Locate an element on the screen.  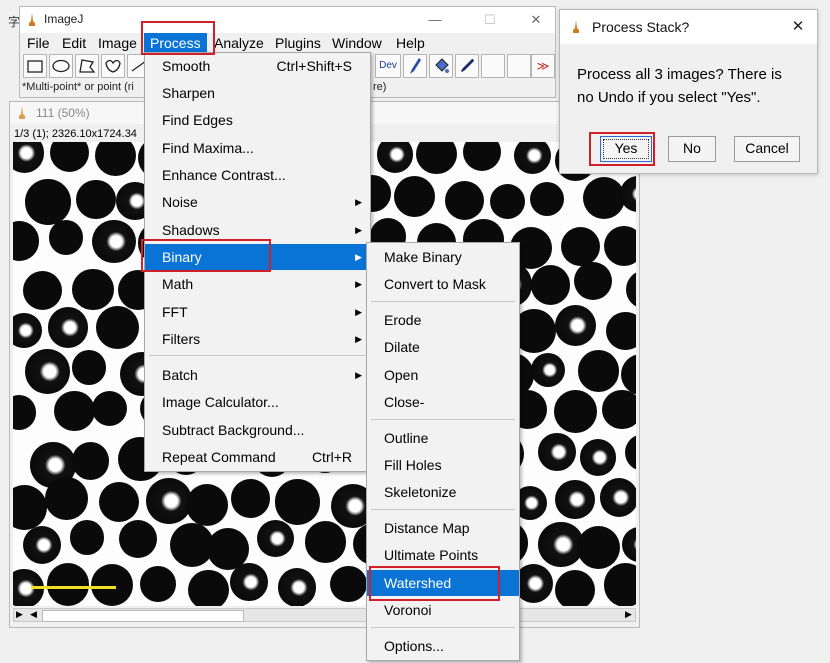
menu-item-label: Voronoi is located at coordinates (408, 610).